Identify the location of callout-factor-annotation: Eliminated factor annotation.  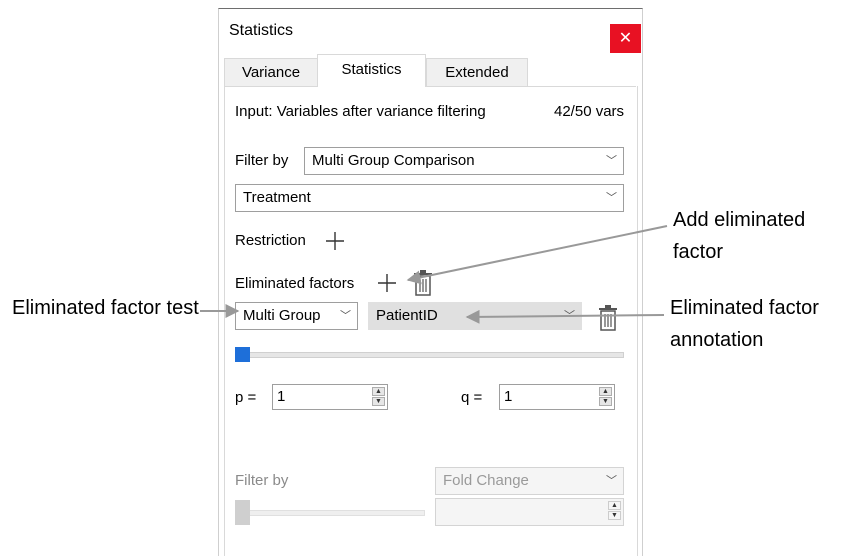
(744, 324).